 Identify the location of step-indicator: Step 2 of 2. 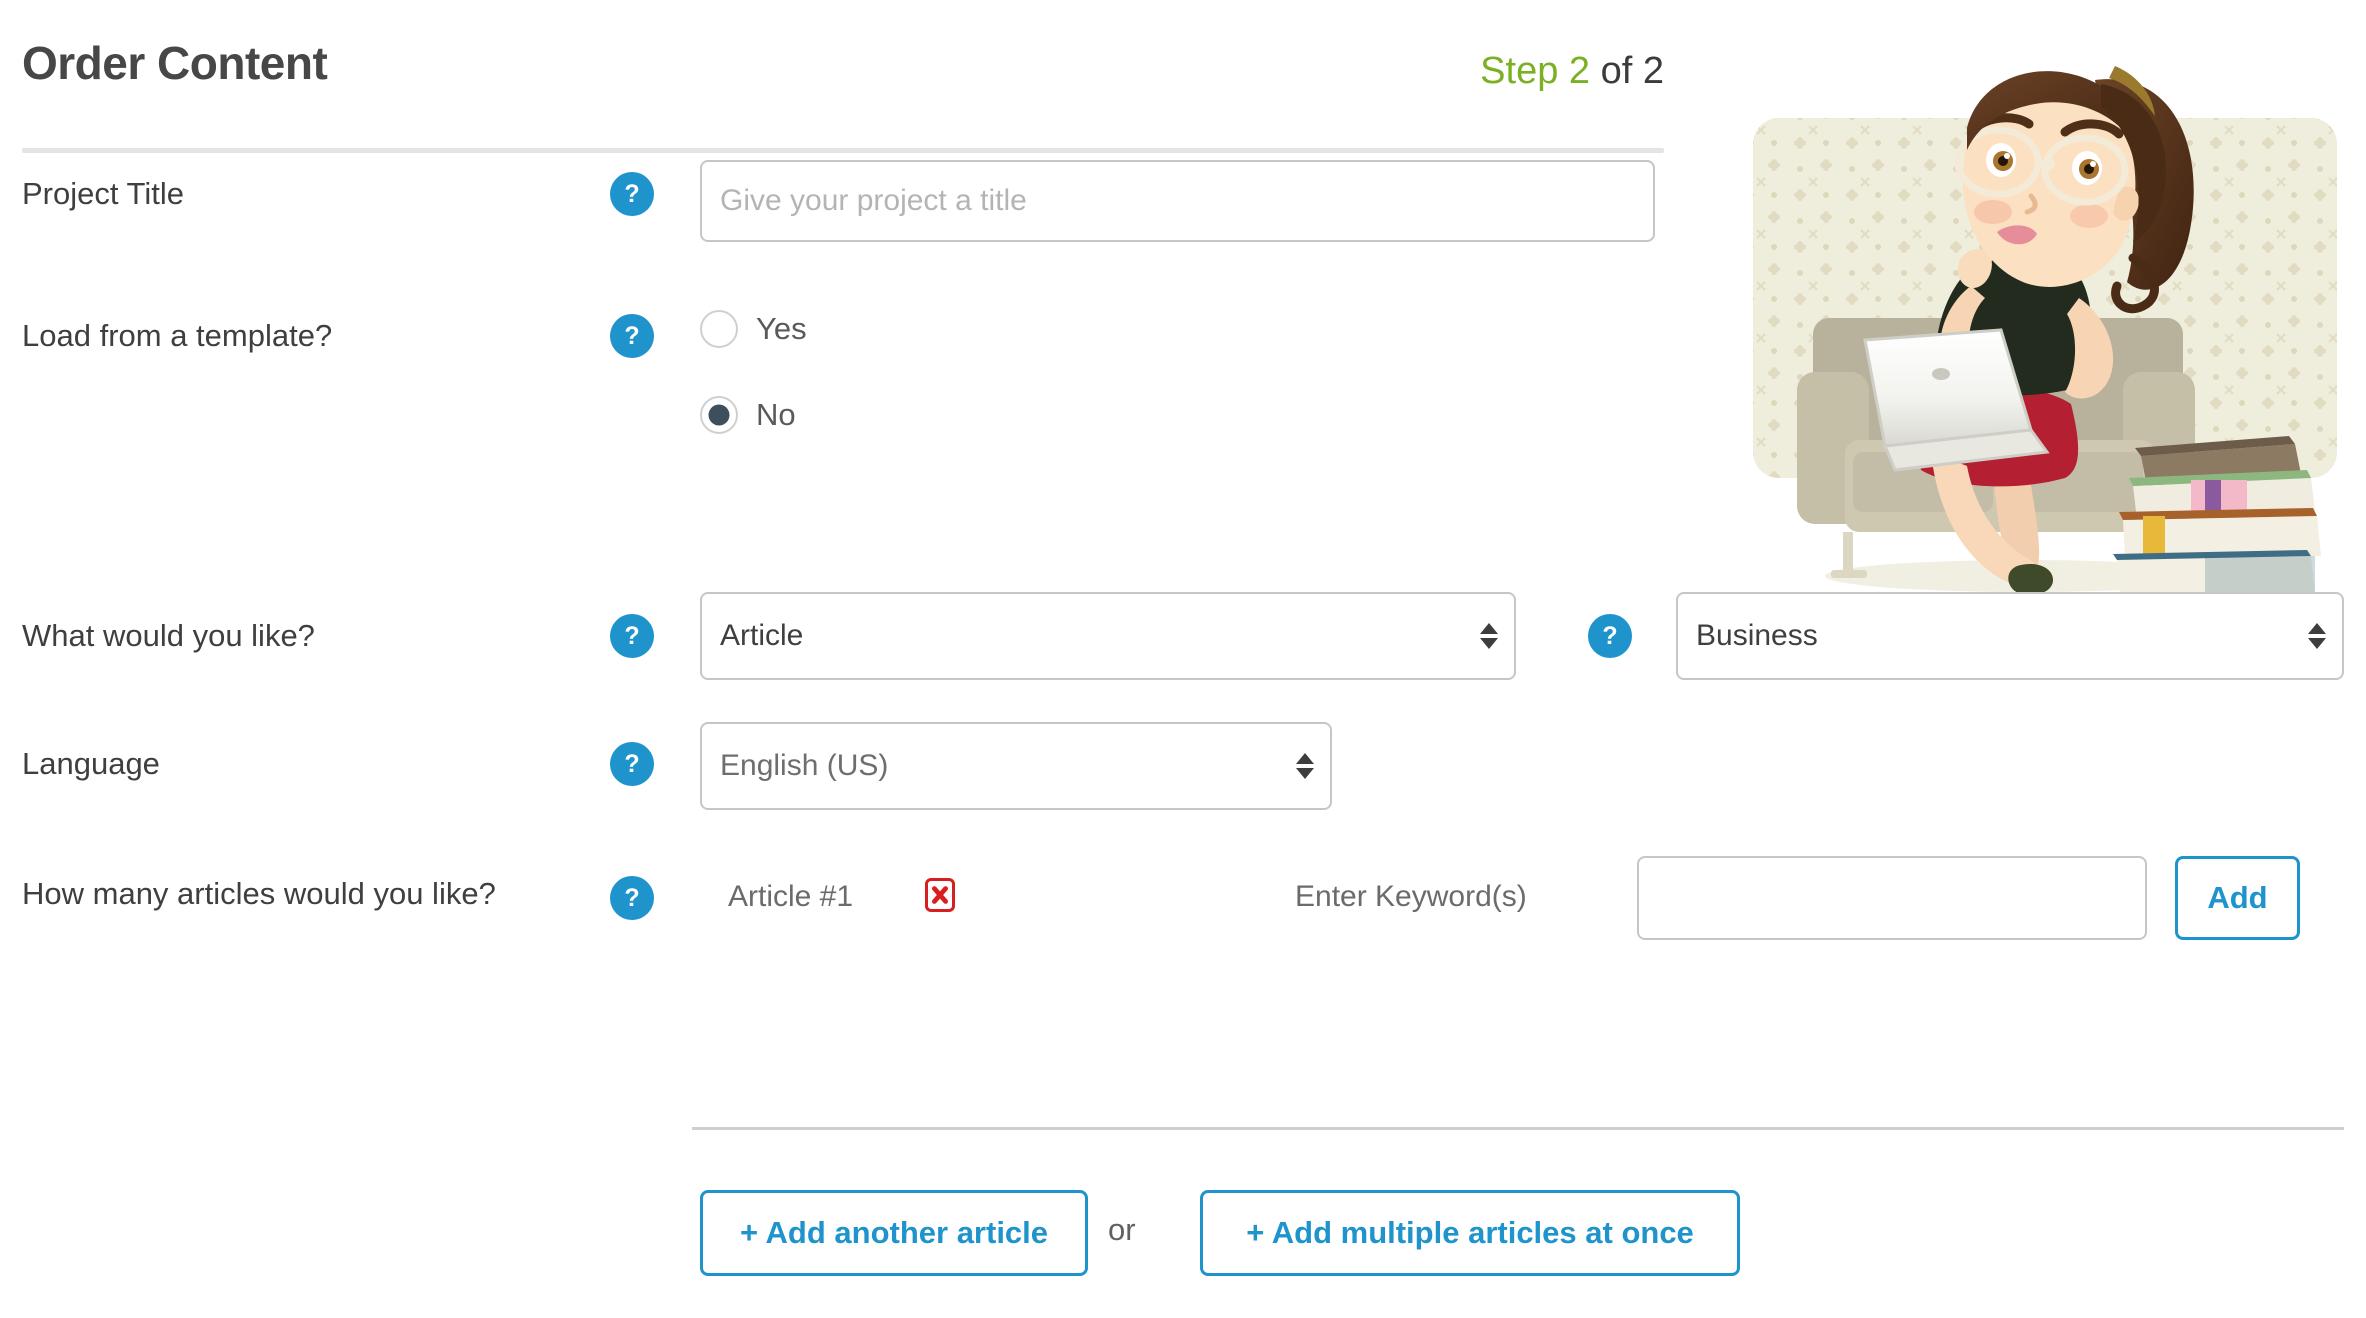
(1572, 71).